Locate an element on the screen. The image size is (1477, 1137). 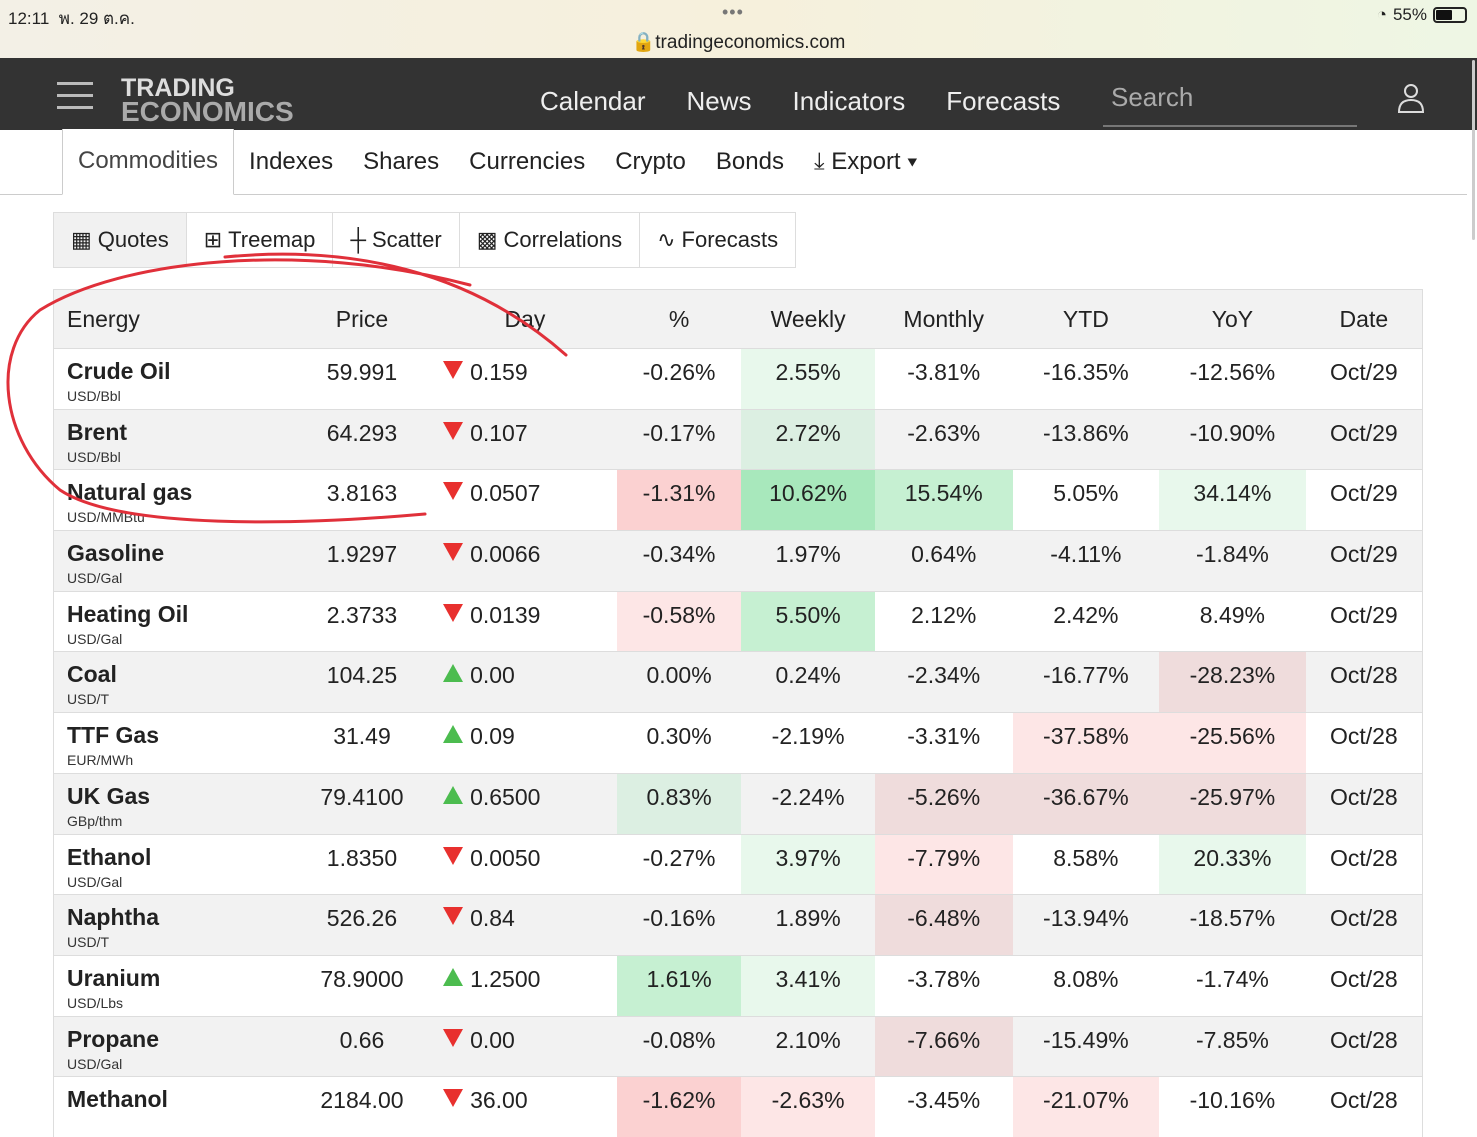
view-quotes: ▦ Quotes is located at coordinates (120, 240).